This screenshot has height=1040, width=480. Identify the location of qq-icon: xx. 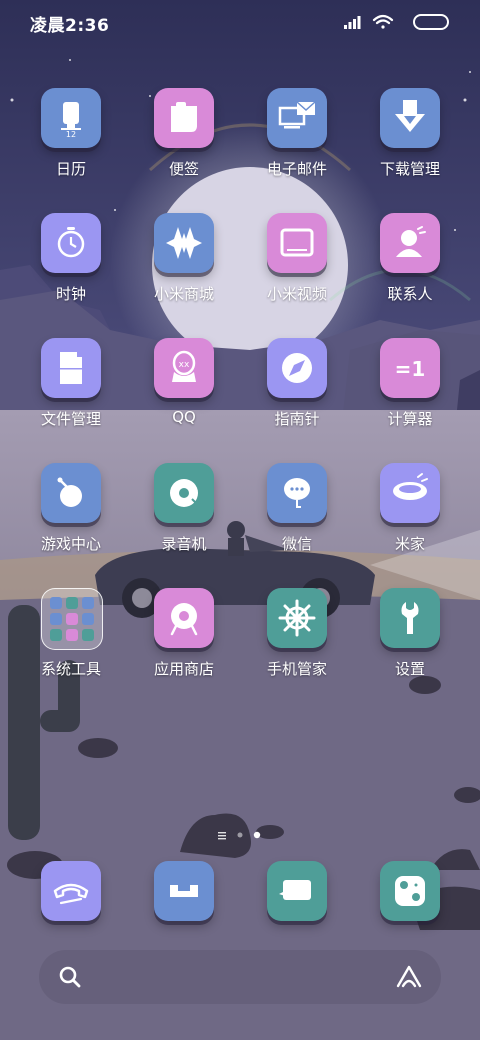
(184, 368).